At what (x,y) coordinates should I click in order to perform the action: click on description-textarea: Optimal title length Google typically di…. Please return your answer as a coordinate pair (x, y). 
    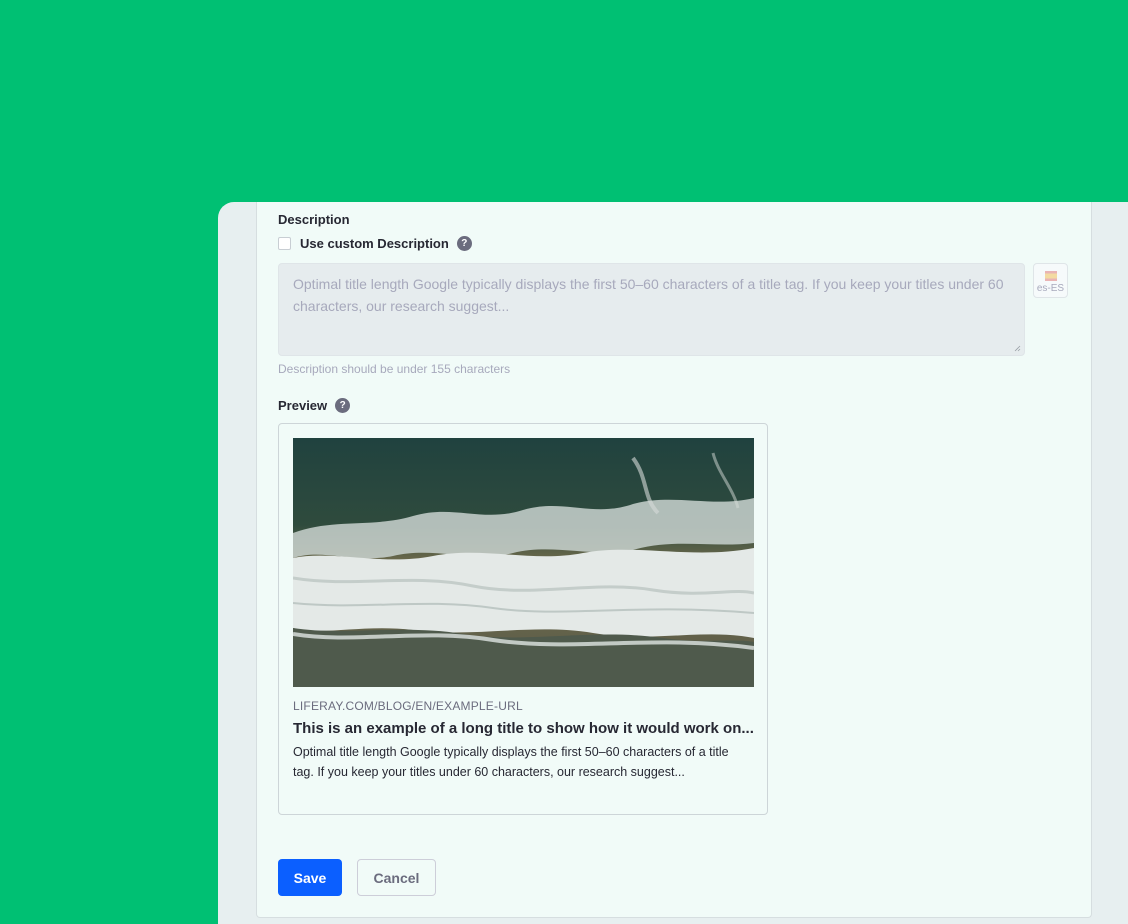
    Looking at the image, I should click on (651, 309).